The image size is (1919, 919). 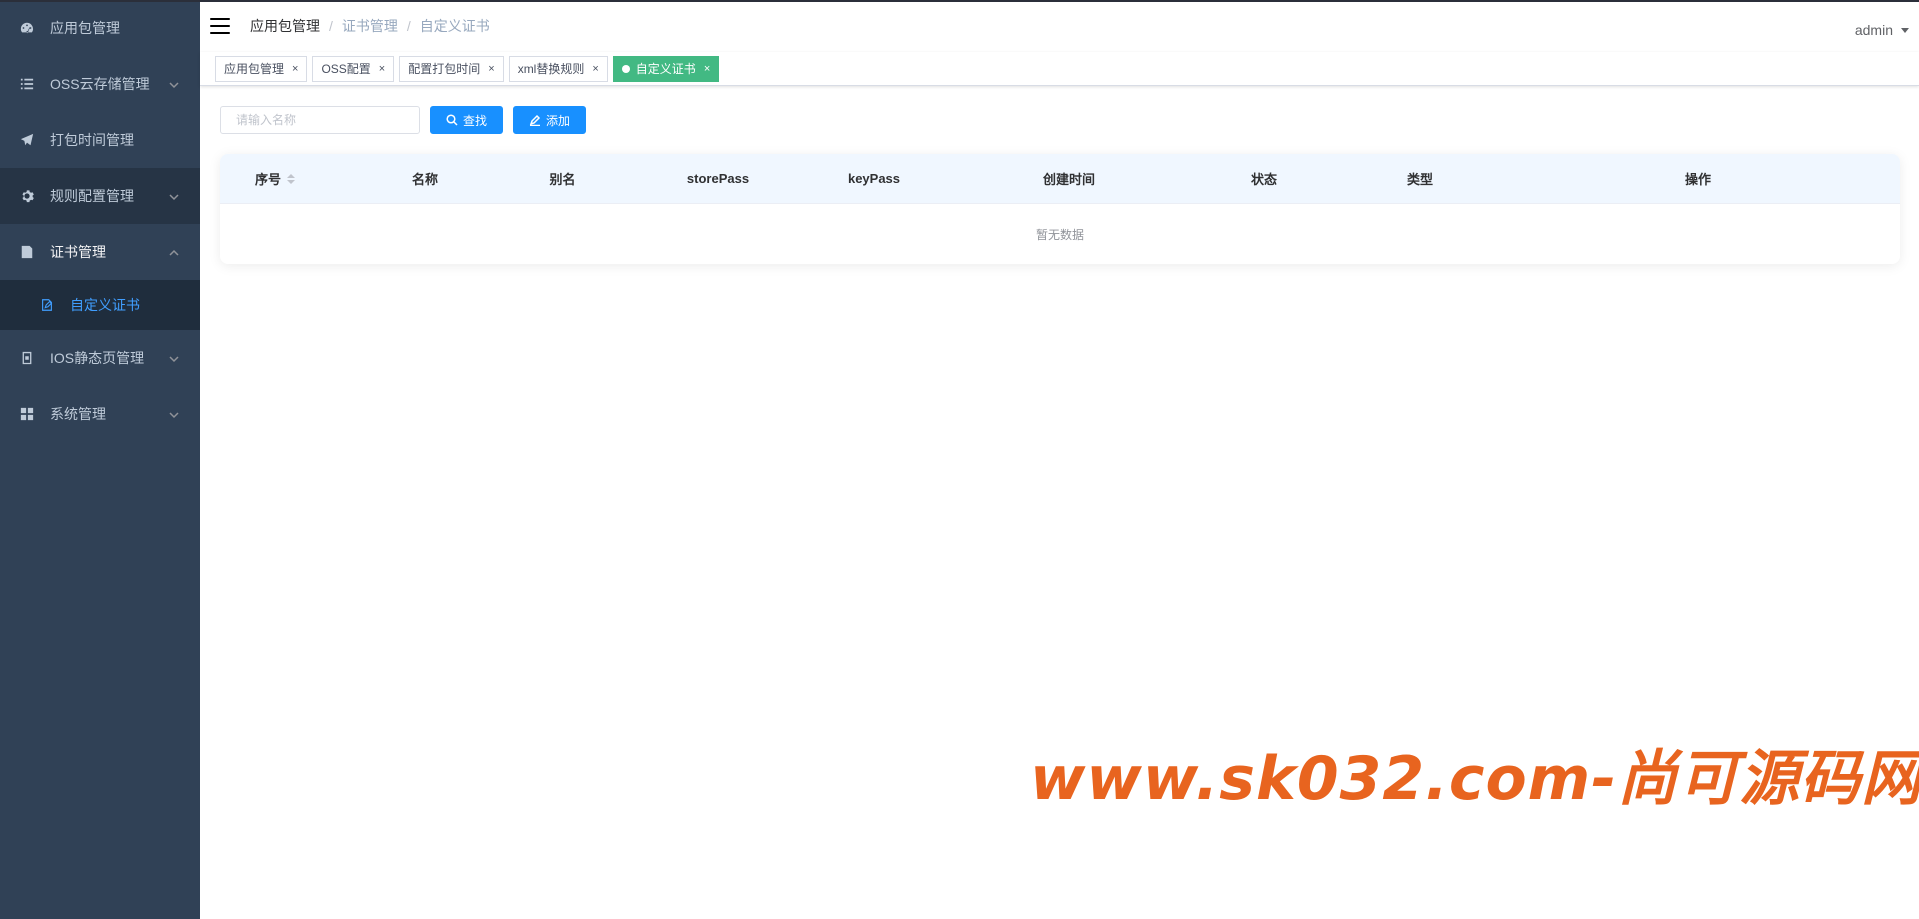 I want to click on sidebar-item-label: IOS静态页管理, so click(x=97, y=358).